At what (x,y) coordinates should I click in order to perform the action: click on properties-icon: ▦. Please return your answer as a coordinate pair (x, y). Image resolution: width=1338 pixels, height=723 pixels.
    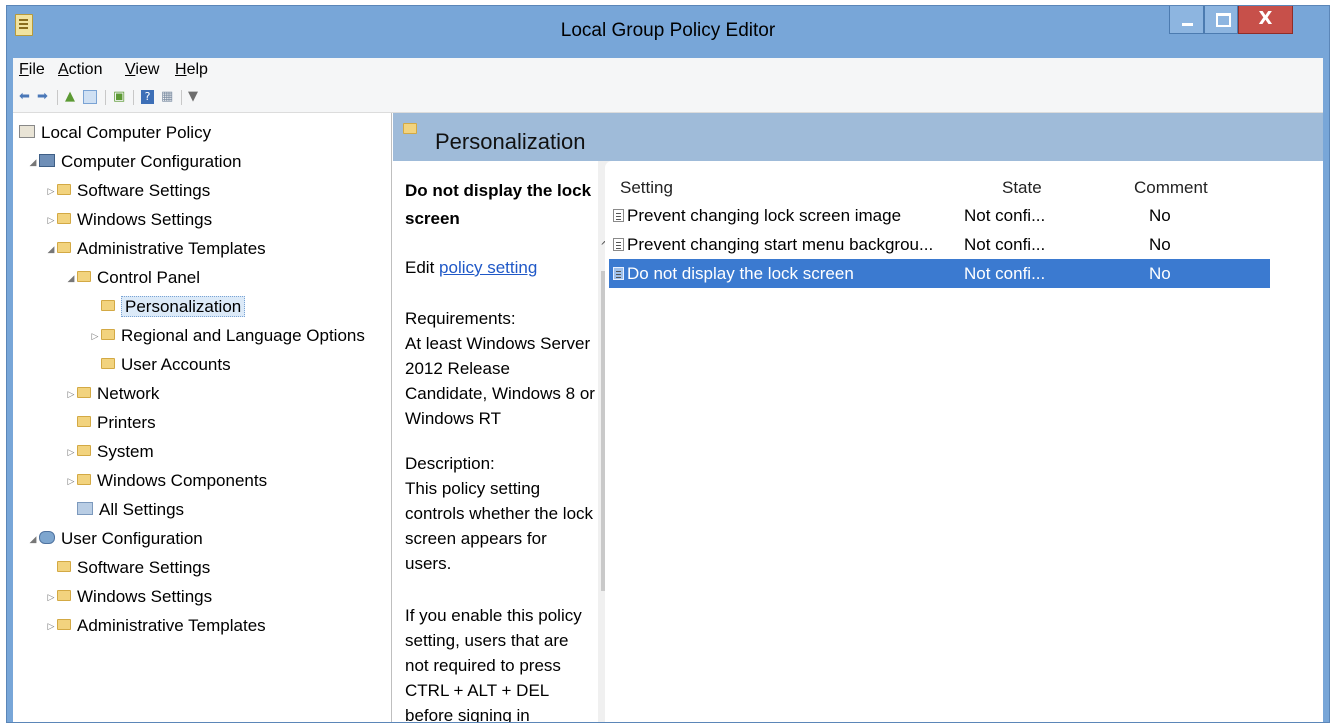
    Looking at the image, I should click on (167, 97).